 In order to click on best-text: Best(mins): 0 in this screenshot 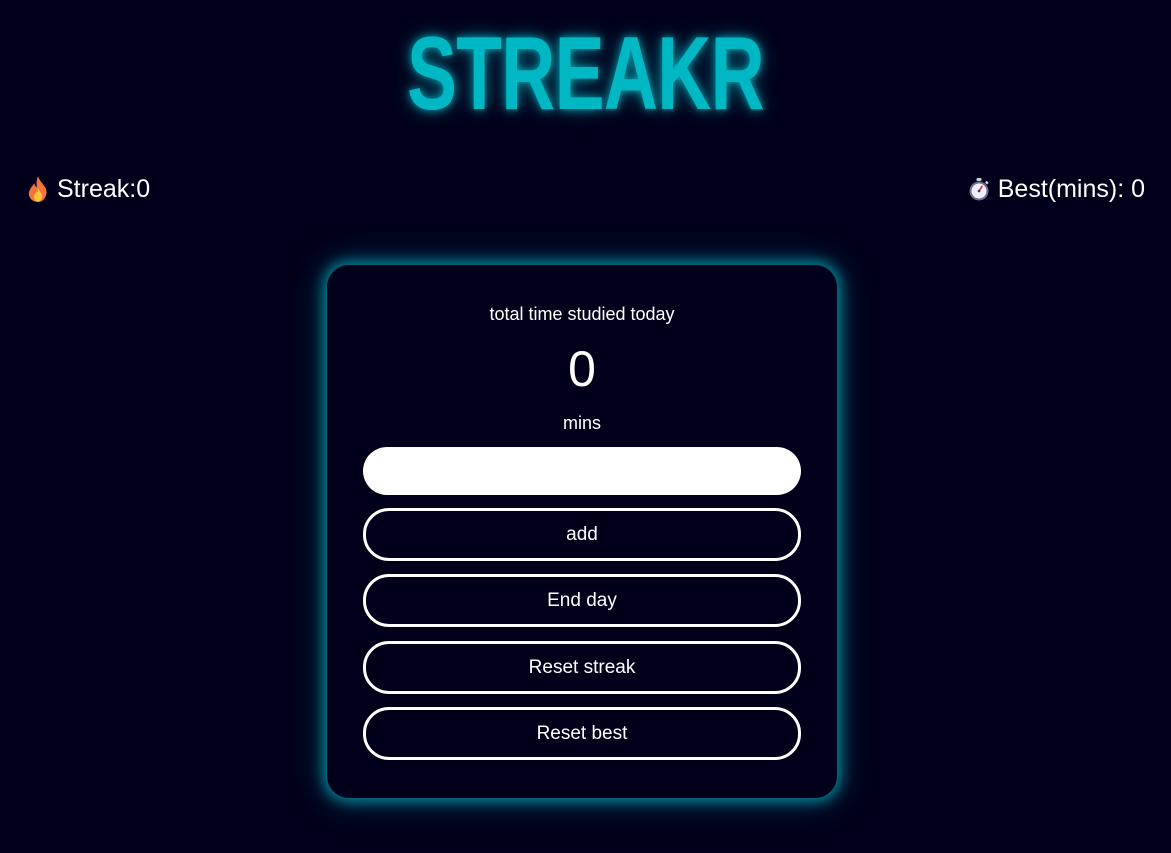, I will do `click(1071, 188)`.